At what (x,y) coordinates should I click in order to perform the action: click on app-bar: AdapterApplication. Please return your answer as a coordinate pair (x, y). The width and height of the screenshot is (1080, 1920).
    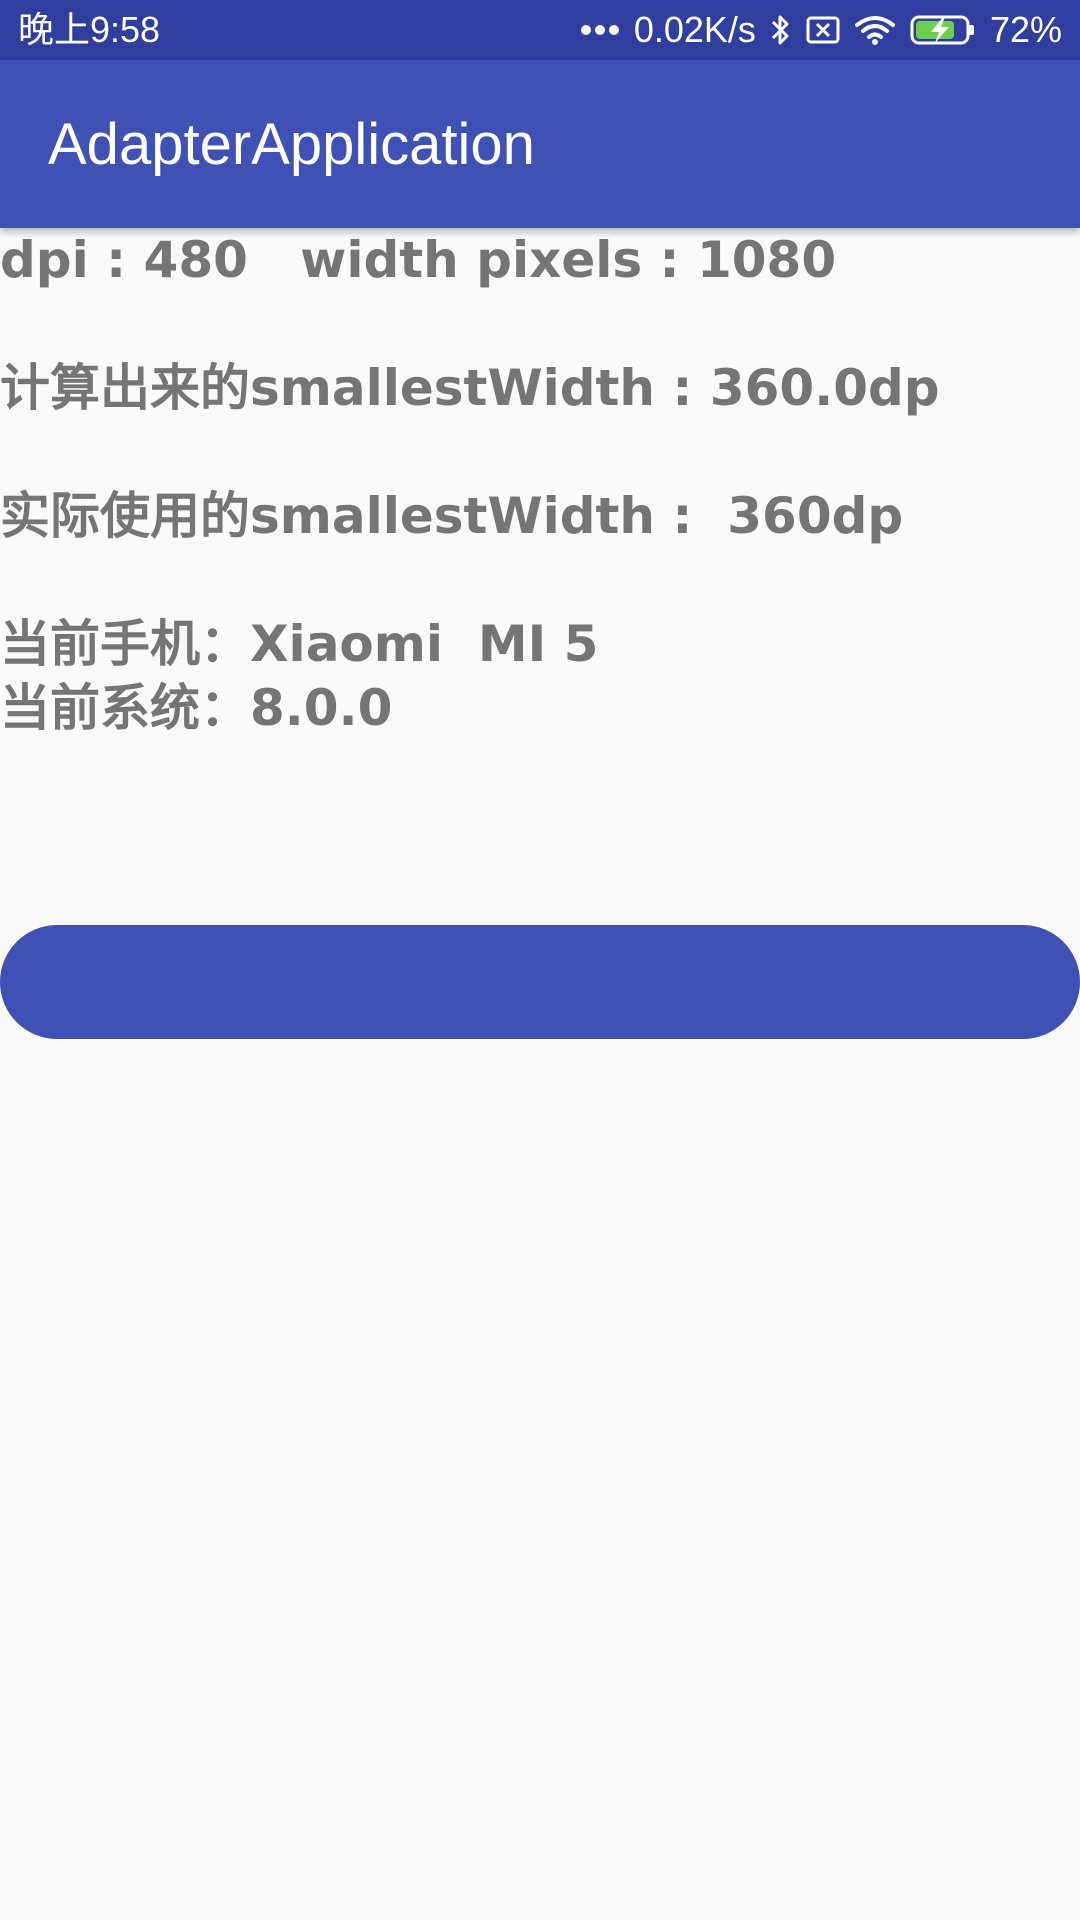
    Looking at the image, I should click on (540, 144).